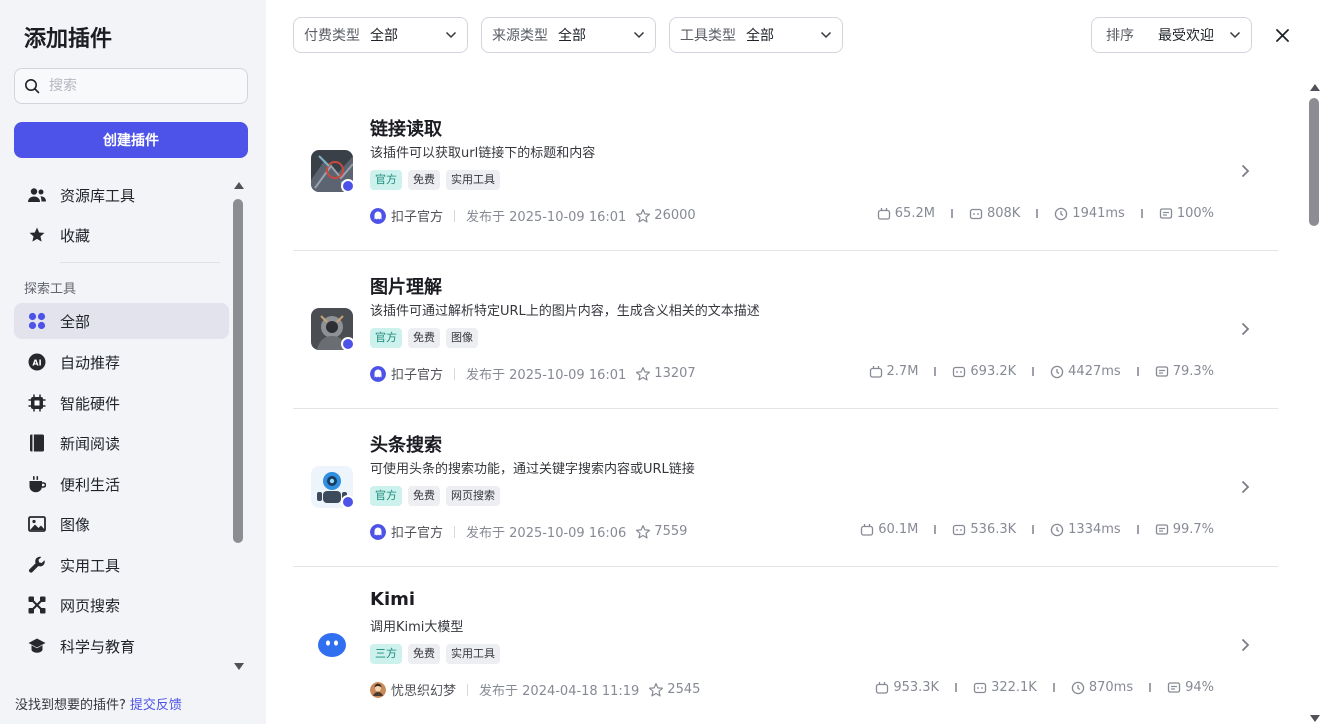  I want to click on chevron-down-icon, so click(639, 35).